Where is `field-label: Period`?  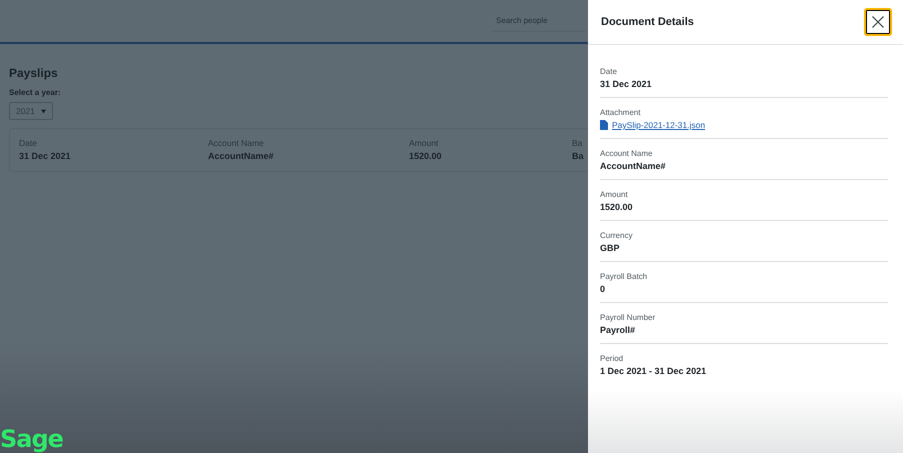
field-label: Period is located at coordinates (612, 358).